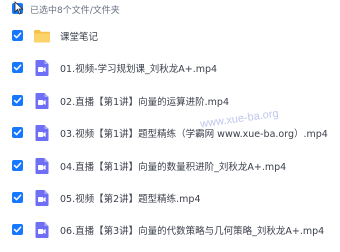  I want to click on mouse-cursor-icon, so click(19, 8).